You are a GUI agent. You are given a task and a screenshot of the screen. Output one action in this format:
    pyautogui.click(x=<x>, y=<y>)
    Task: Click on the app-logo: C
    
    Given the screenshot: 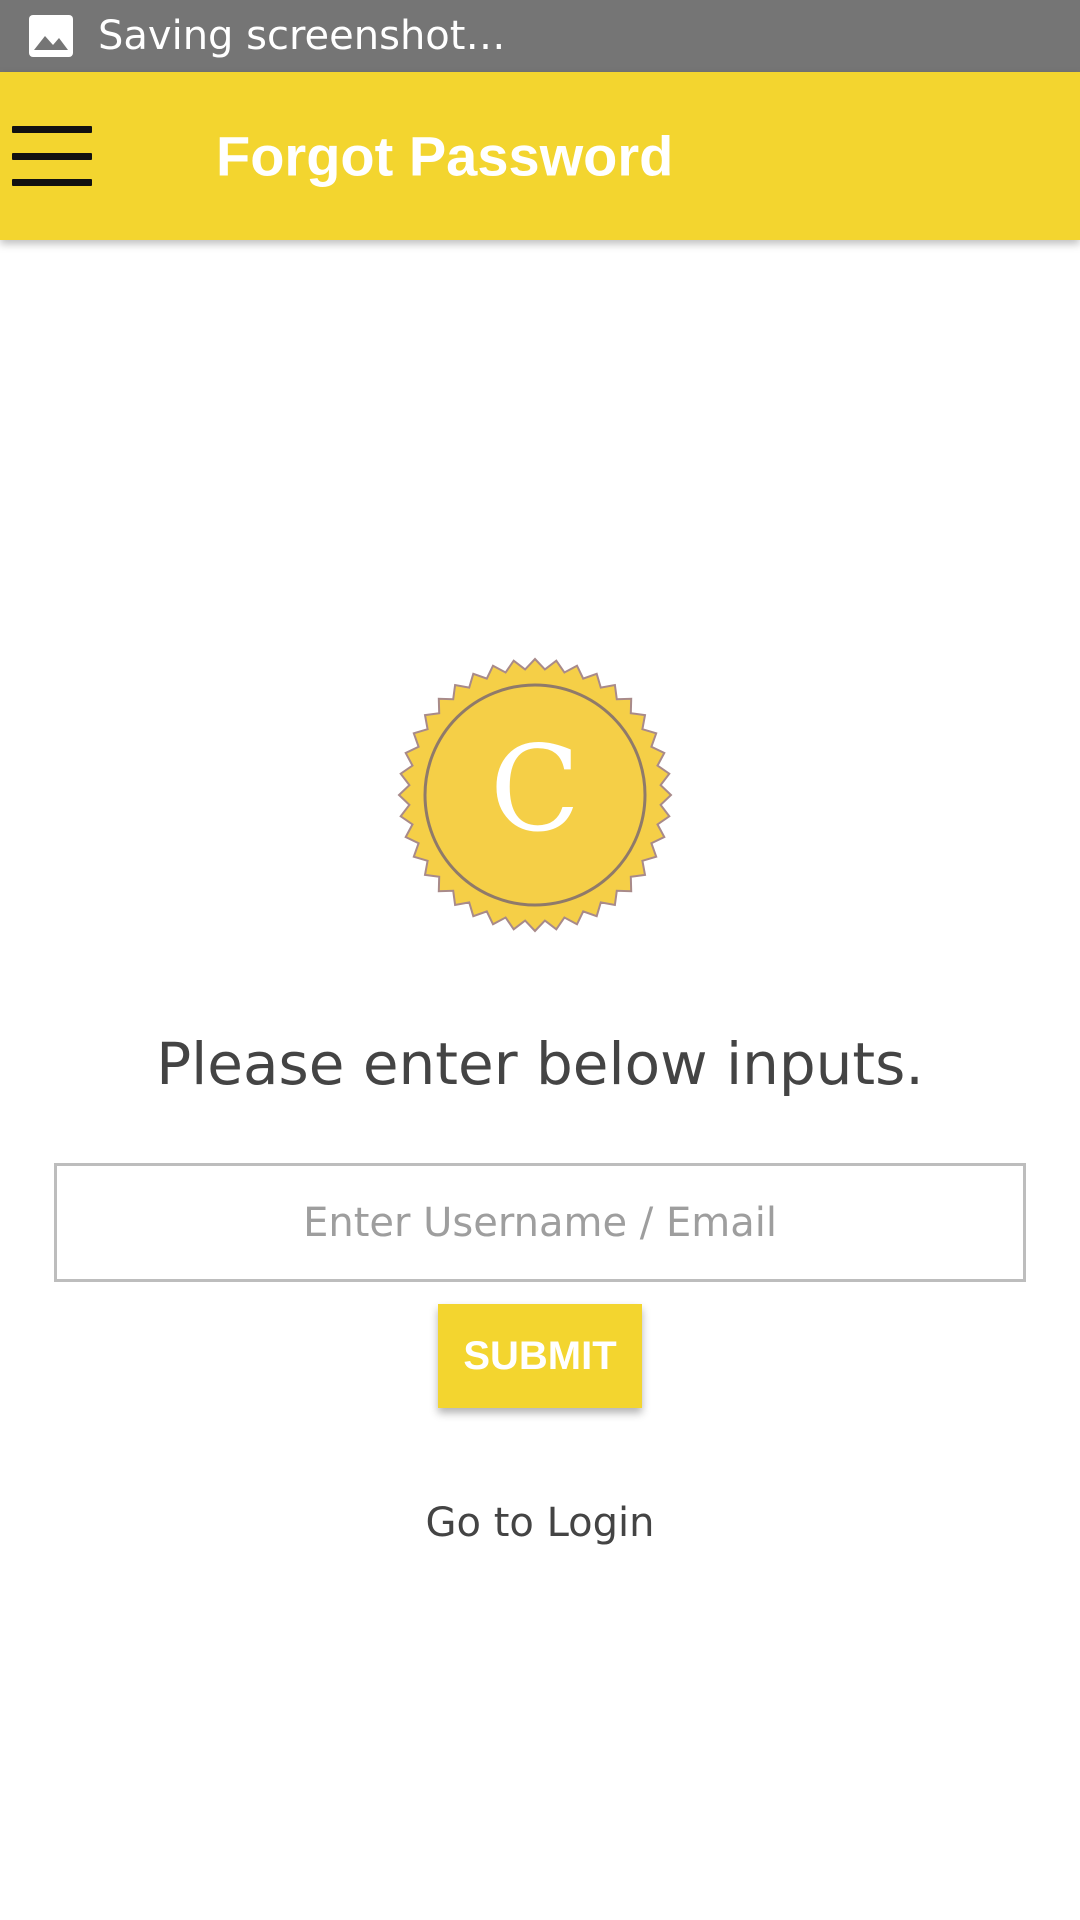 What is the action you would take?
    pyautogui.click(x=535, y=795)
    